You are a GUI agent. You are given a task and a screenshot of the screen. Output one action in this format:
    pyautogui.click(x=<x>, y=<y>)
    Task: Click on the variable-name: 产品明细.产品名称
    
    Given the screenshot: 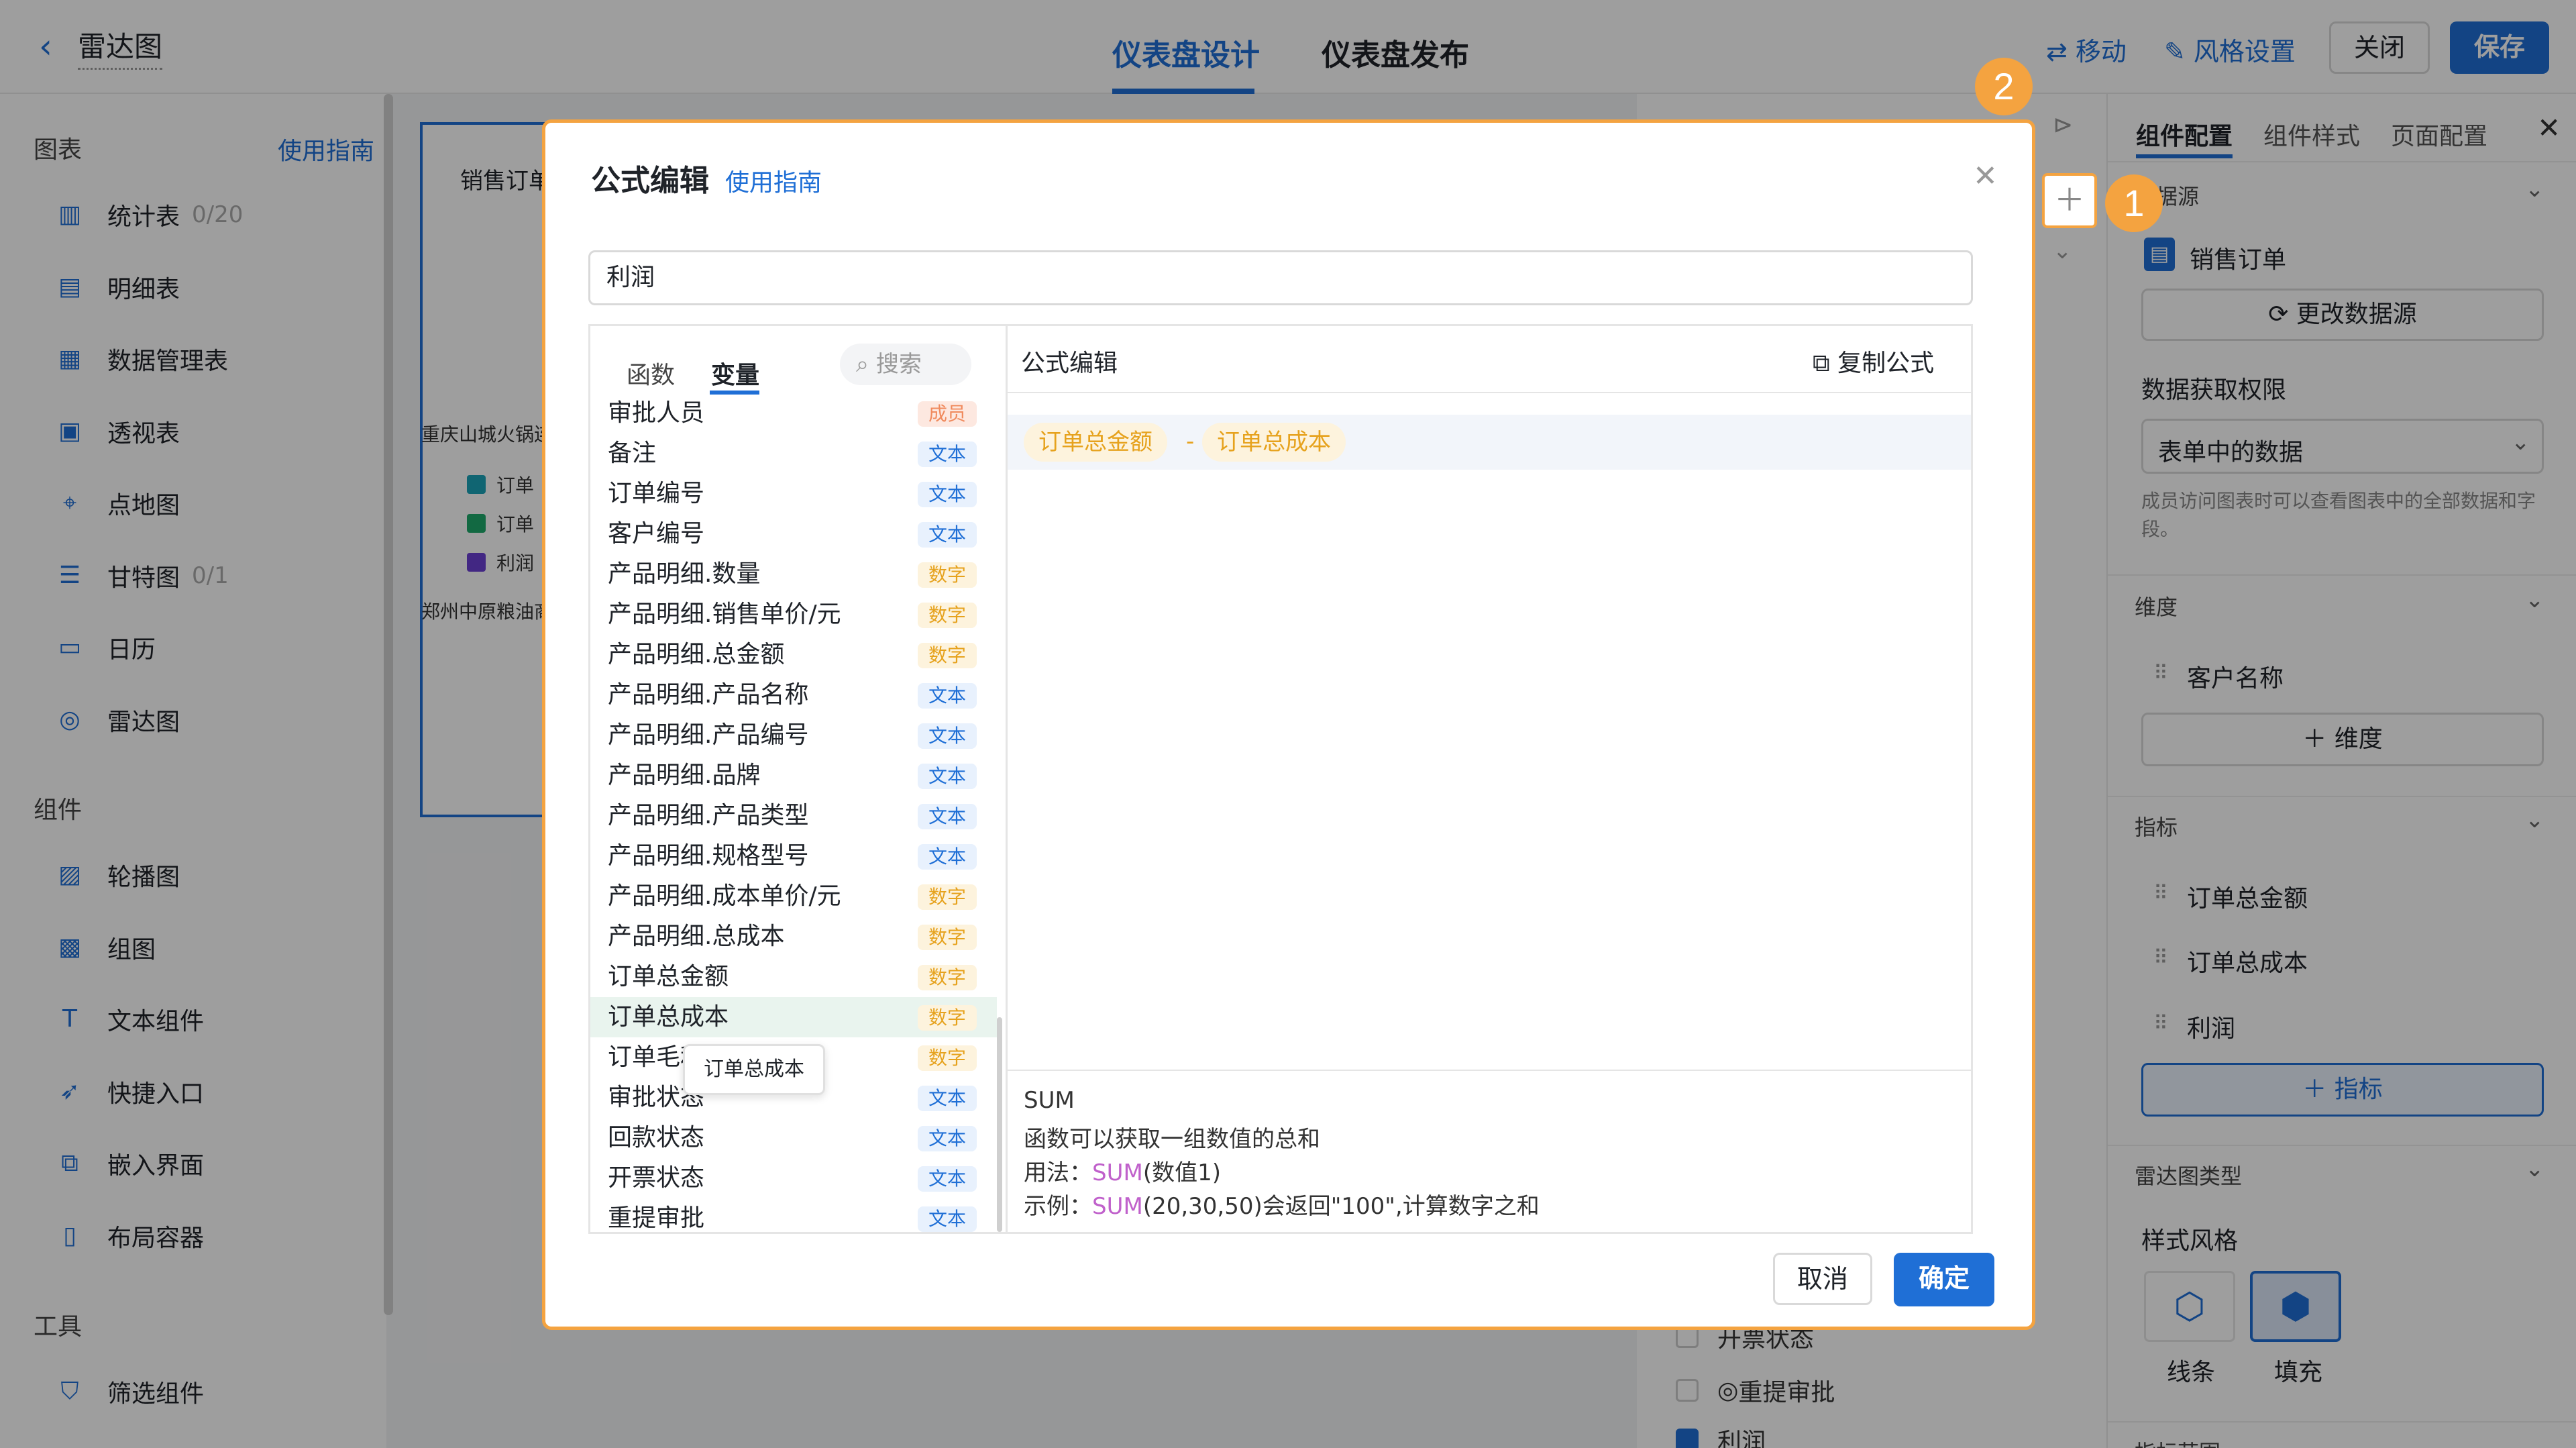 What is the action you would take?
    pyautogui.click(x=708, y=695)
    